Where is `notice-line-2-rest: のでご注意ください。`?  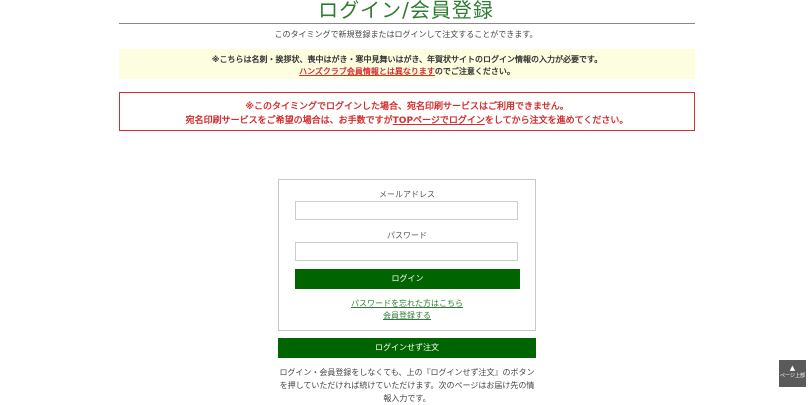 notice-line-2-rest: のでご注意ください。 is located at coordinates (474, 71).